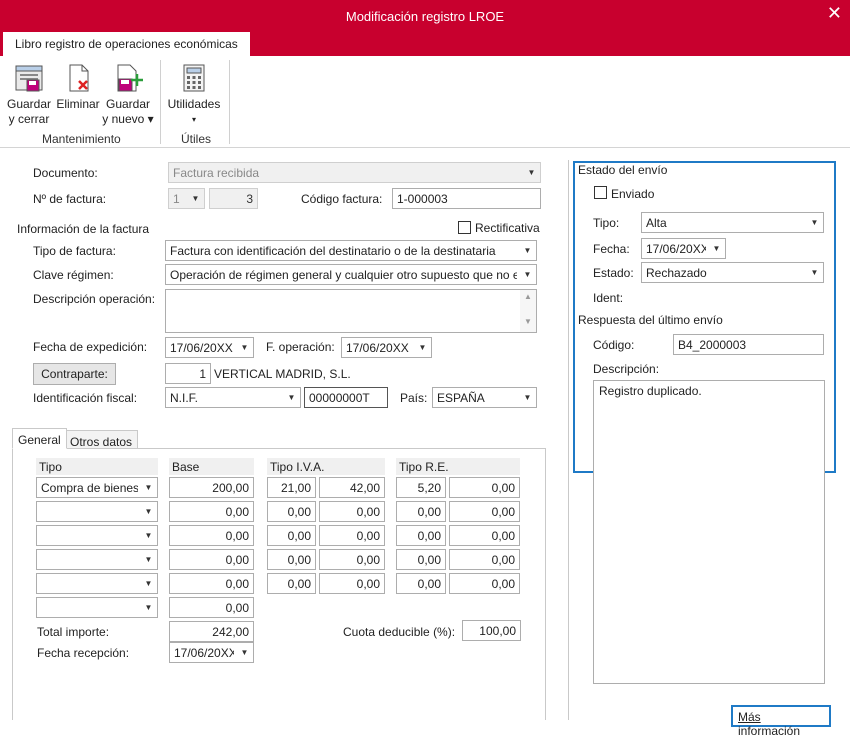  I want to click on mas-informacion-button: Más información, so click(781, 720).